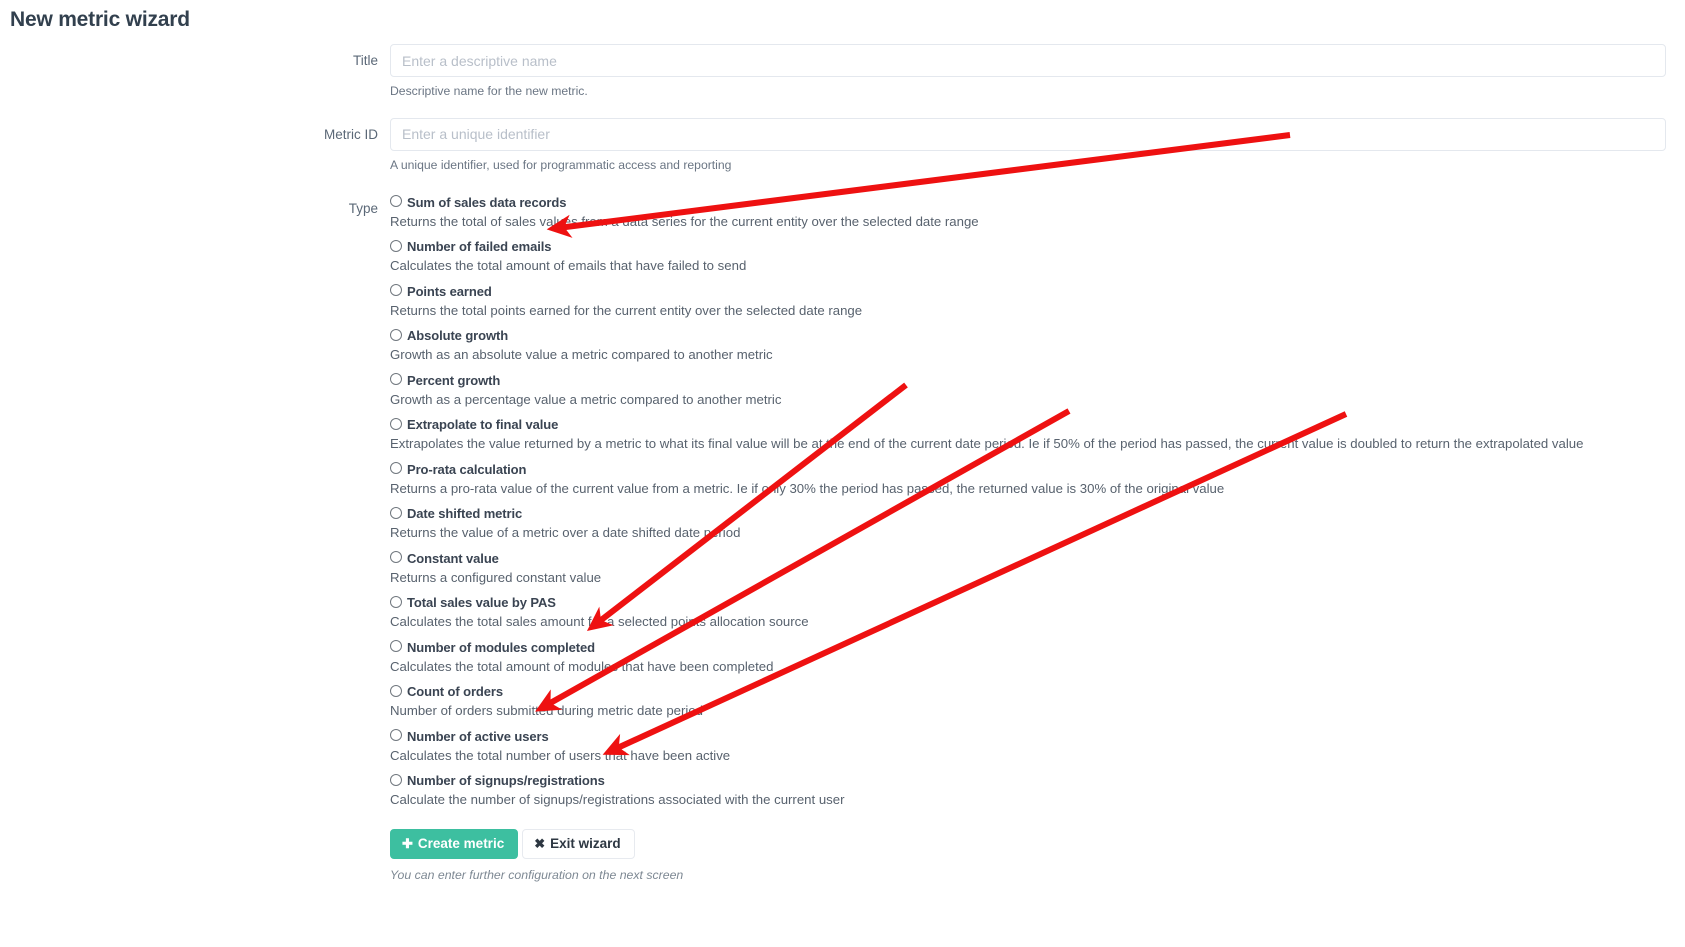  I want to click on metric-type-option-label: Pro-rata calculation, so click(467, 469).